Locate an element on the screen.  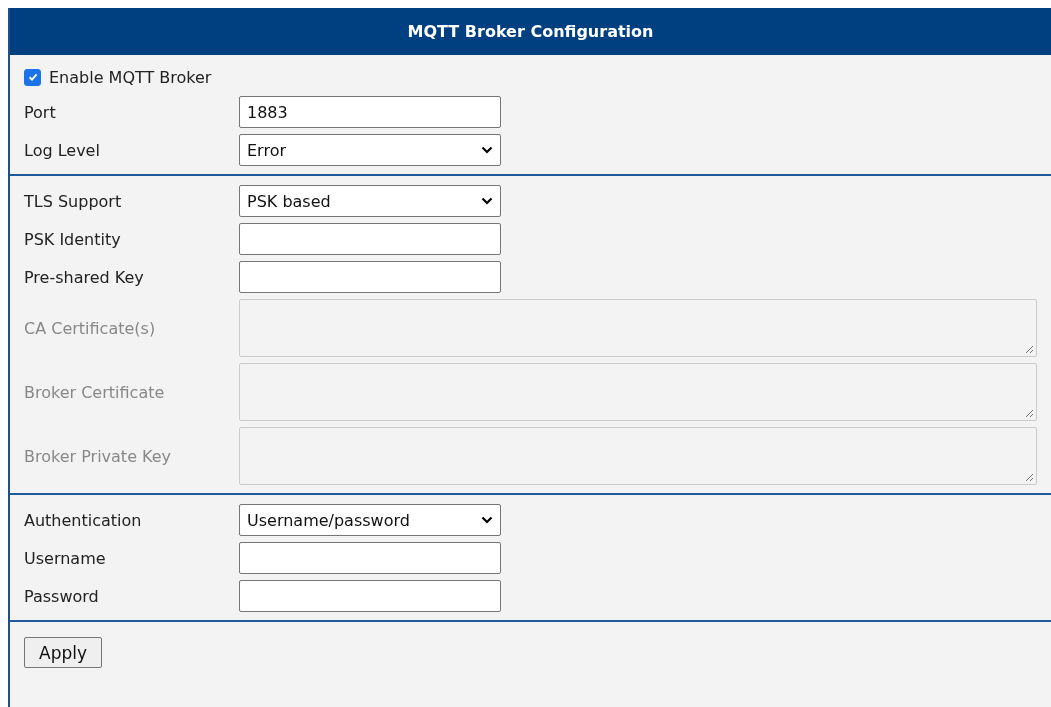
panel-title: MQTT Broker Configuration is located at coordinates (530, 31).